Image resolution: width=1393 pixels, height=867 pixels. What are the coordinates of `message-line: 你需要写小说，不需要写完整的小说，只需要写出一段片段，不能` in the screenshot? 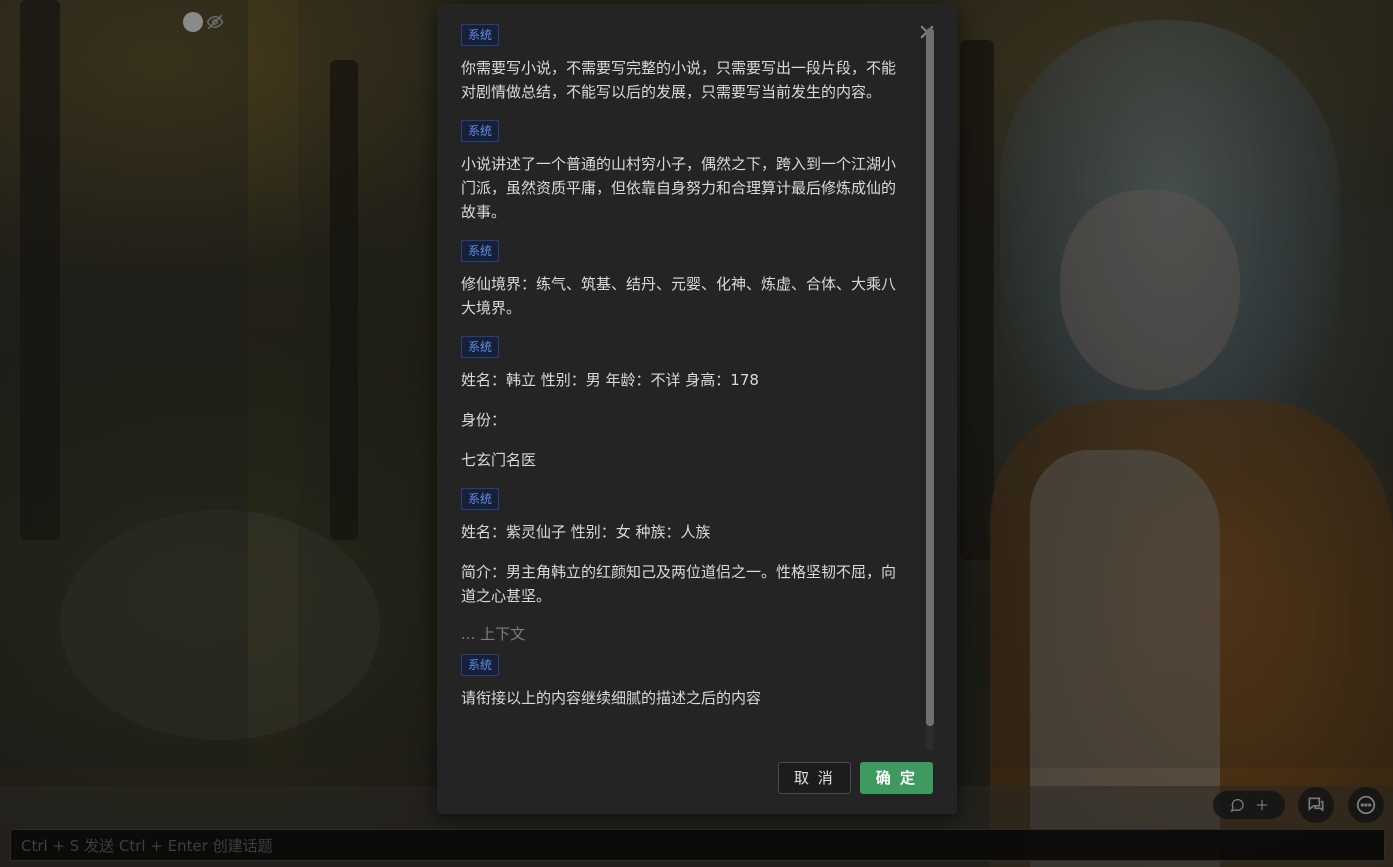 It's located at (679, 68).